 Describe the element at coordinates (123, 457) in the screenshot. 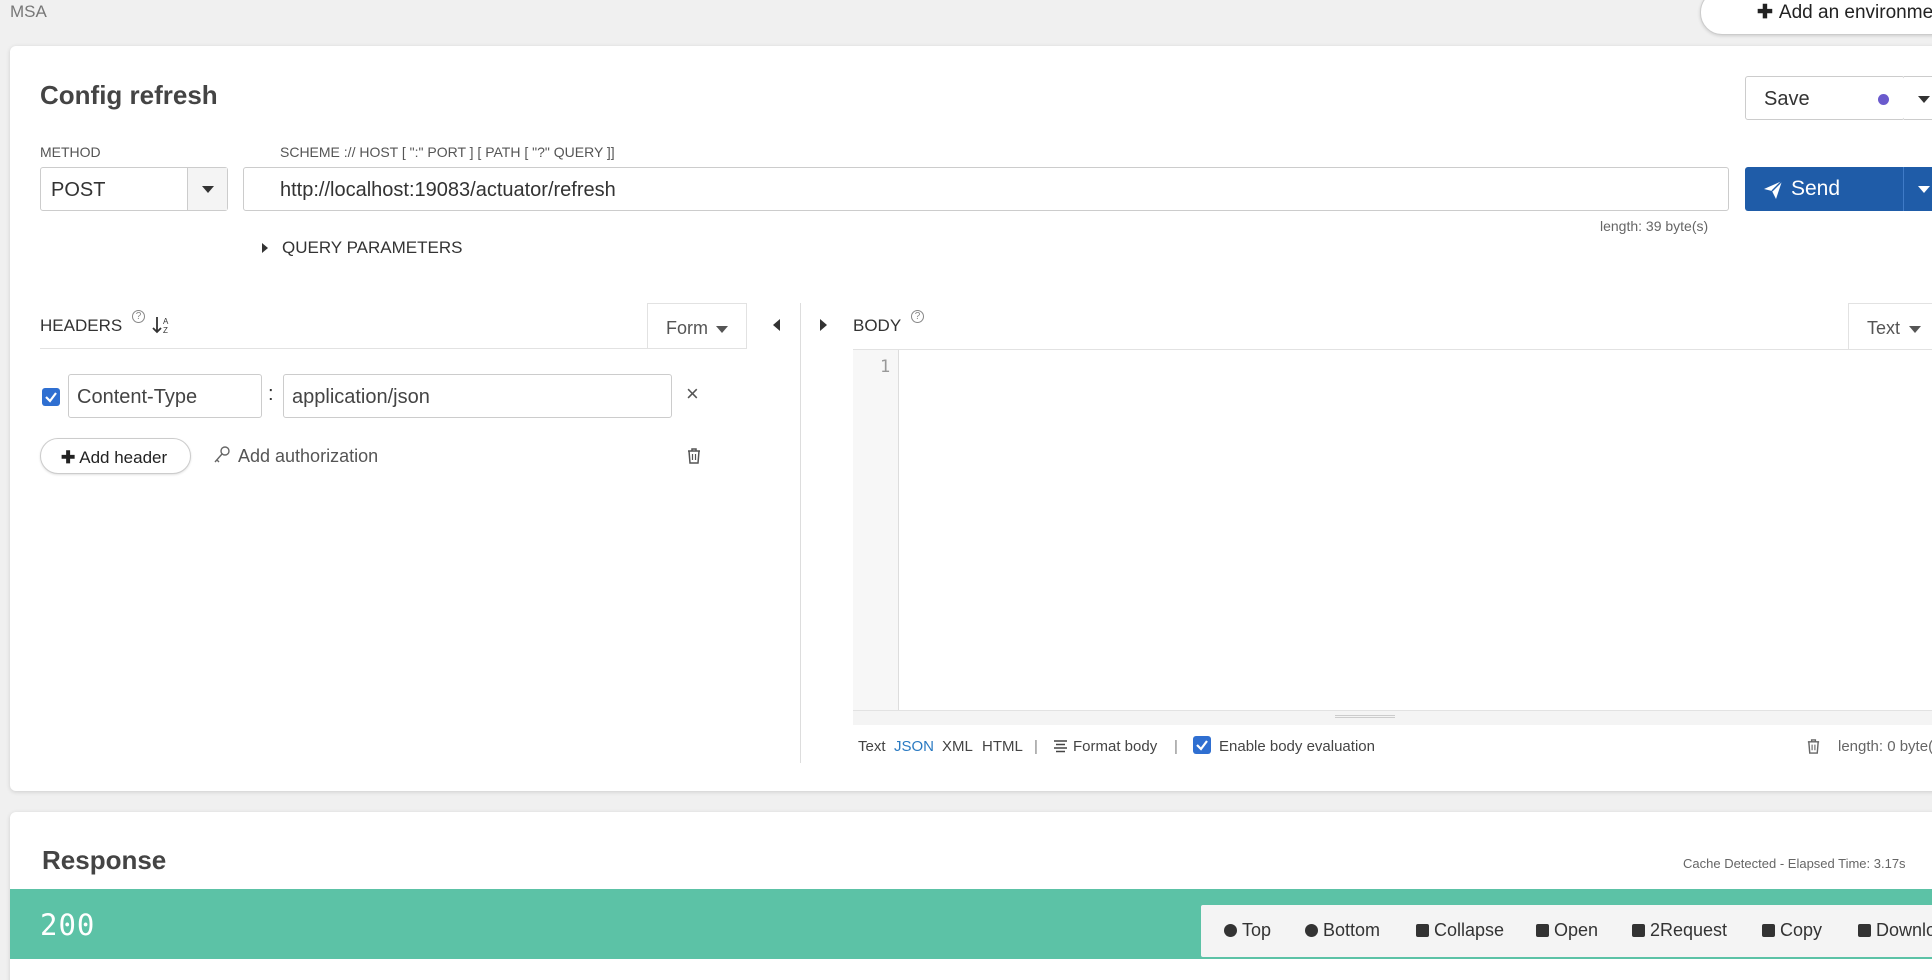

I see `add-header-label: Add header` at that location.